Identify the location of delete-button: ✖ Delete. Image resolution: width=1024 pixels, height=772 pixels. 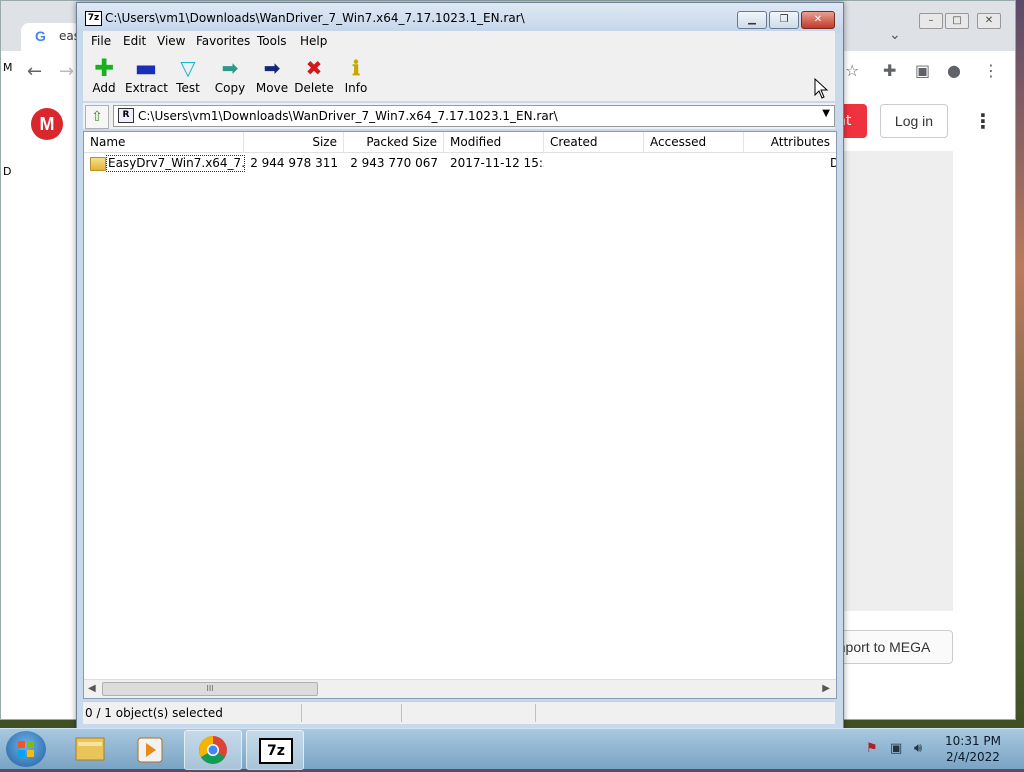
(314, 76).